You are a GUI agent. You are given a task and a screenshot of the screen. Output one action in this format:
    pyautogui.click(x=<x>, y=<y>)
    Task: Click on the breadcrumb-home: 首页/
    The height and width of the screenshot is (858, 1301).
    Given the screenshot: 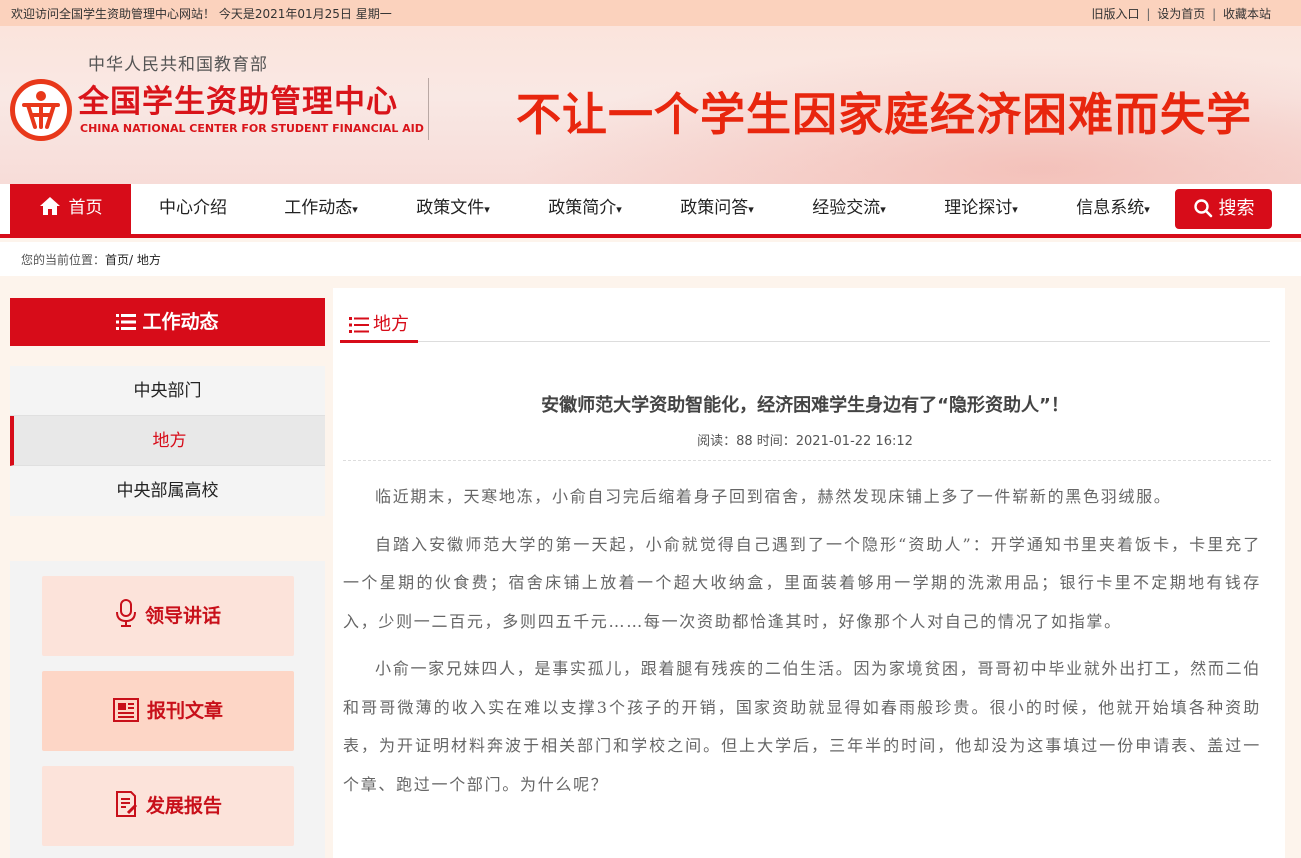 What is the action you would take?
    pyautogui.click(x=119, y=260)
    